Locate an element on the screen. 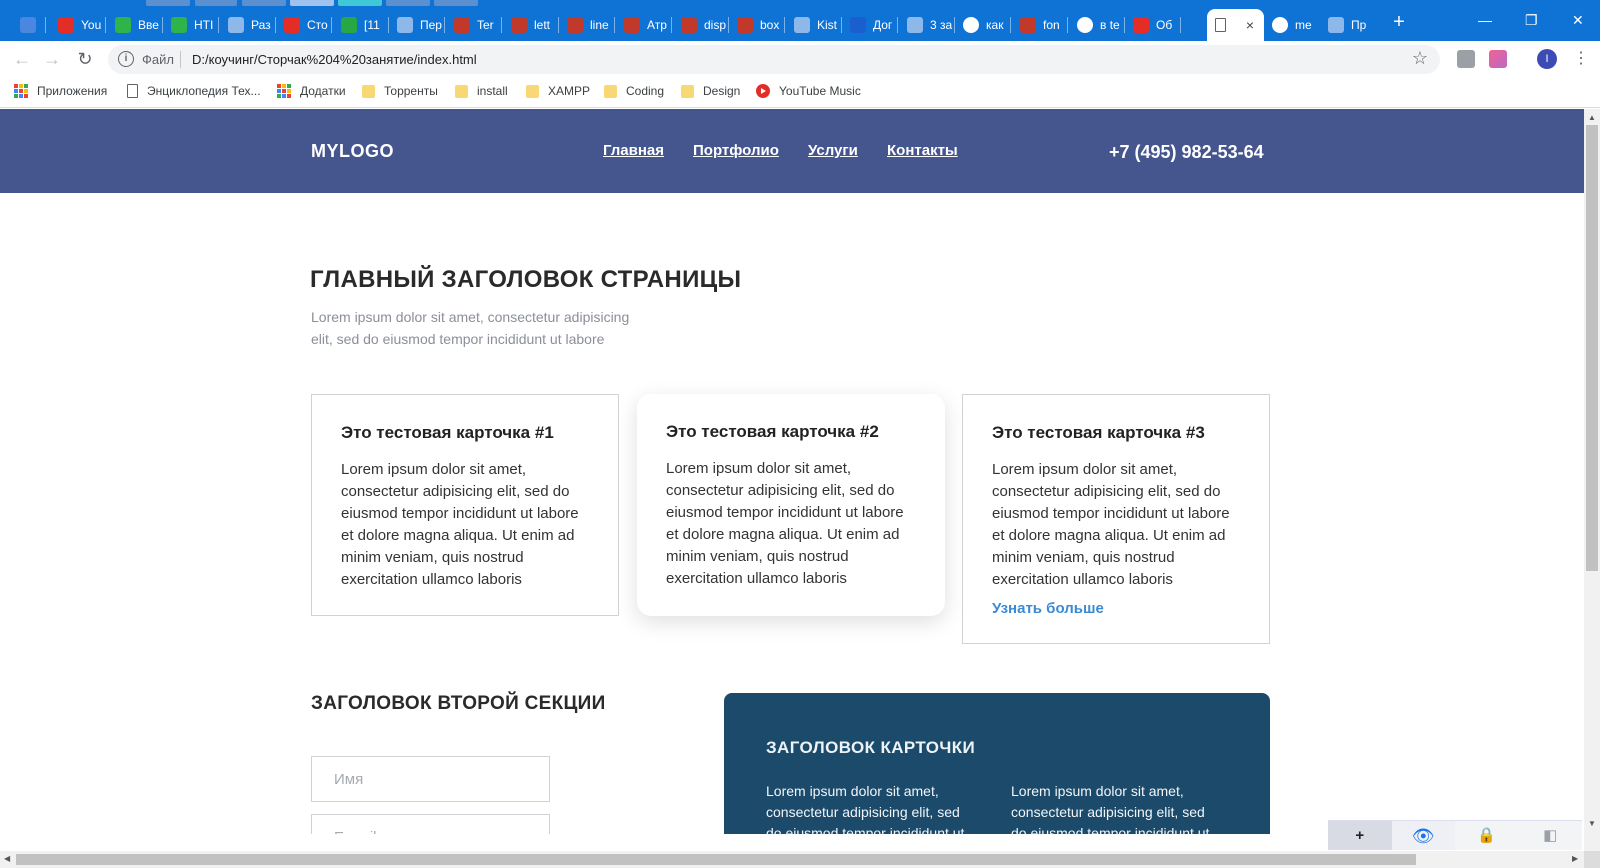 This screenshot has height=868, width=1600. nav-link-portfolio: Портфолио is located at coordinates (736, 150).